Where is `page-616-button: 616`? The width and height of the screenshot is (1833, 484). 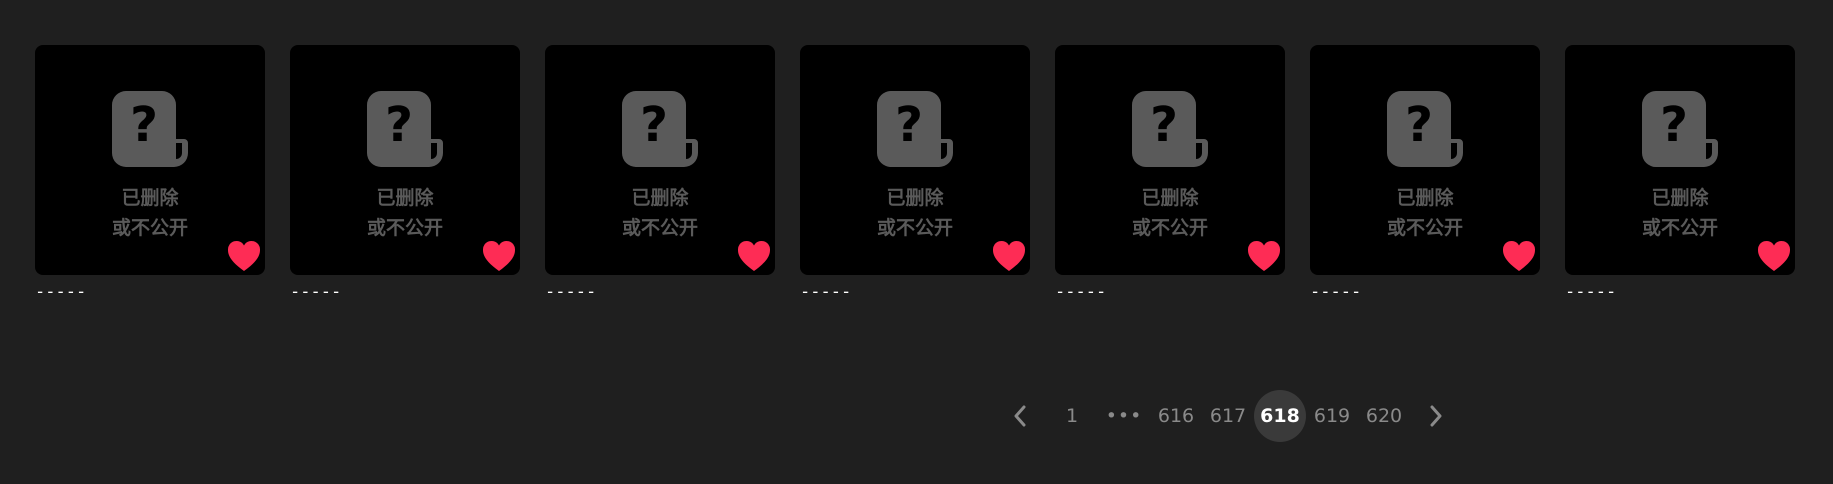
page-616-button: 616 is located at coordinates (1176, 416).